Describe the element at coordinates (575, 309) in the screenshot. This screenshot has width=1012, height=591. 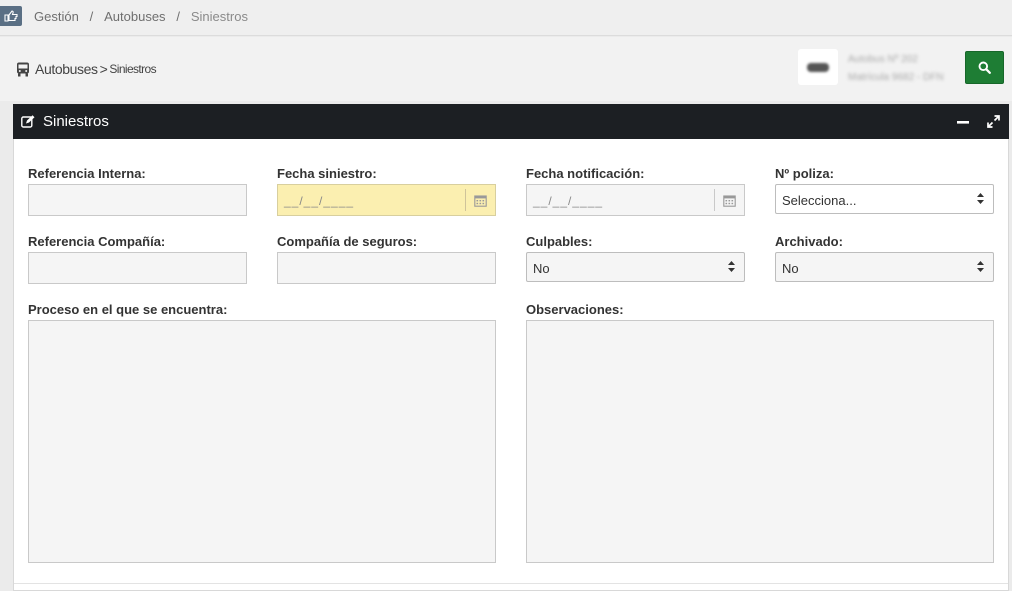
I see `observaciones-label: Observaciones:` at that location.